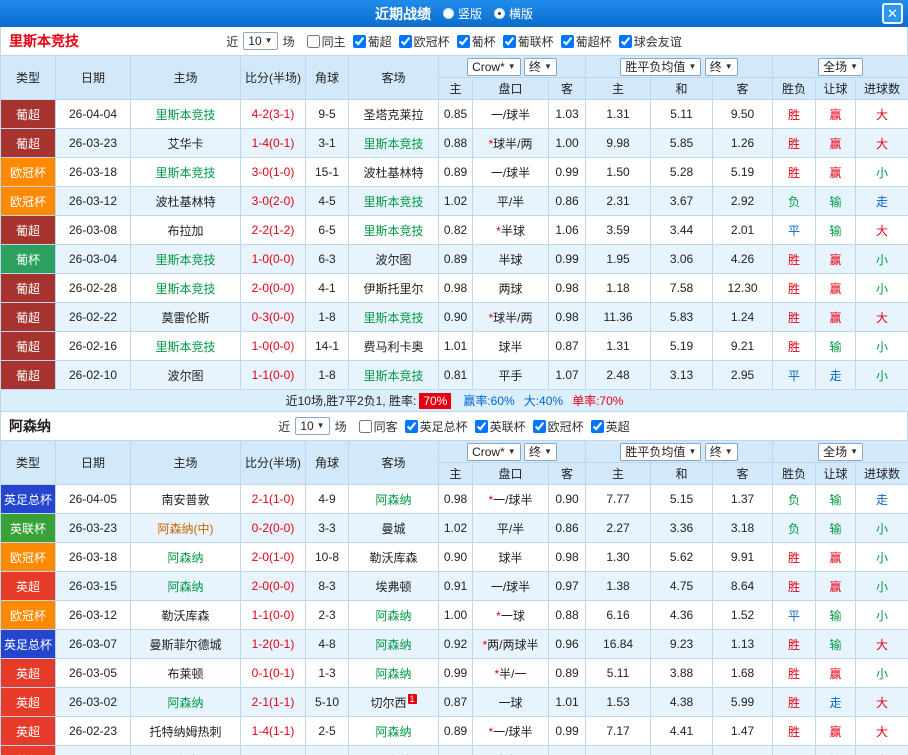  Describe the element at coordinates (454, 41) in the screenshot. I see `section-sporting-filterbar: 里斯本竞技 近 10 ▼ 场 同主 葡超 欧冠杯 葡杯 葡联杯 葡超杯 球会友谊` at that location.